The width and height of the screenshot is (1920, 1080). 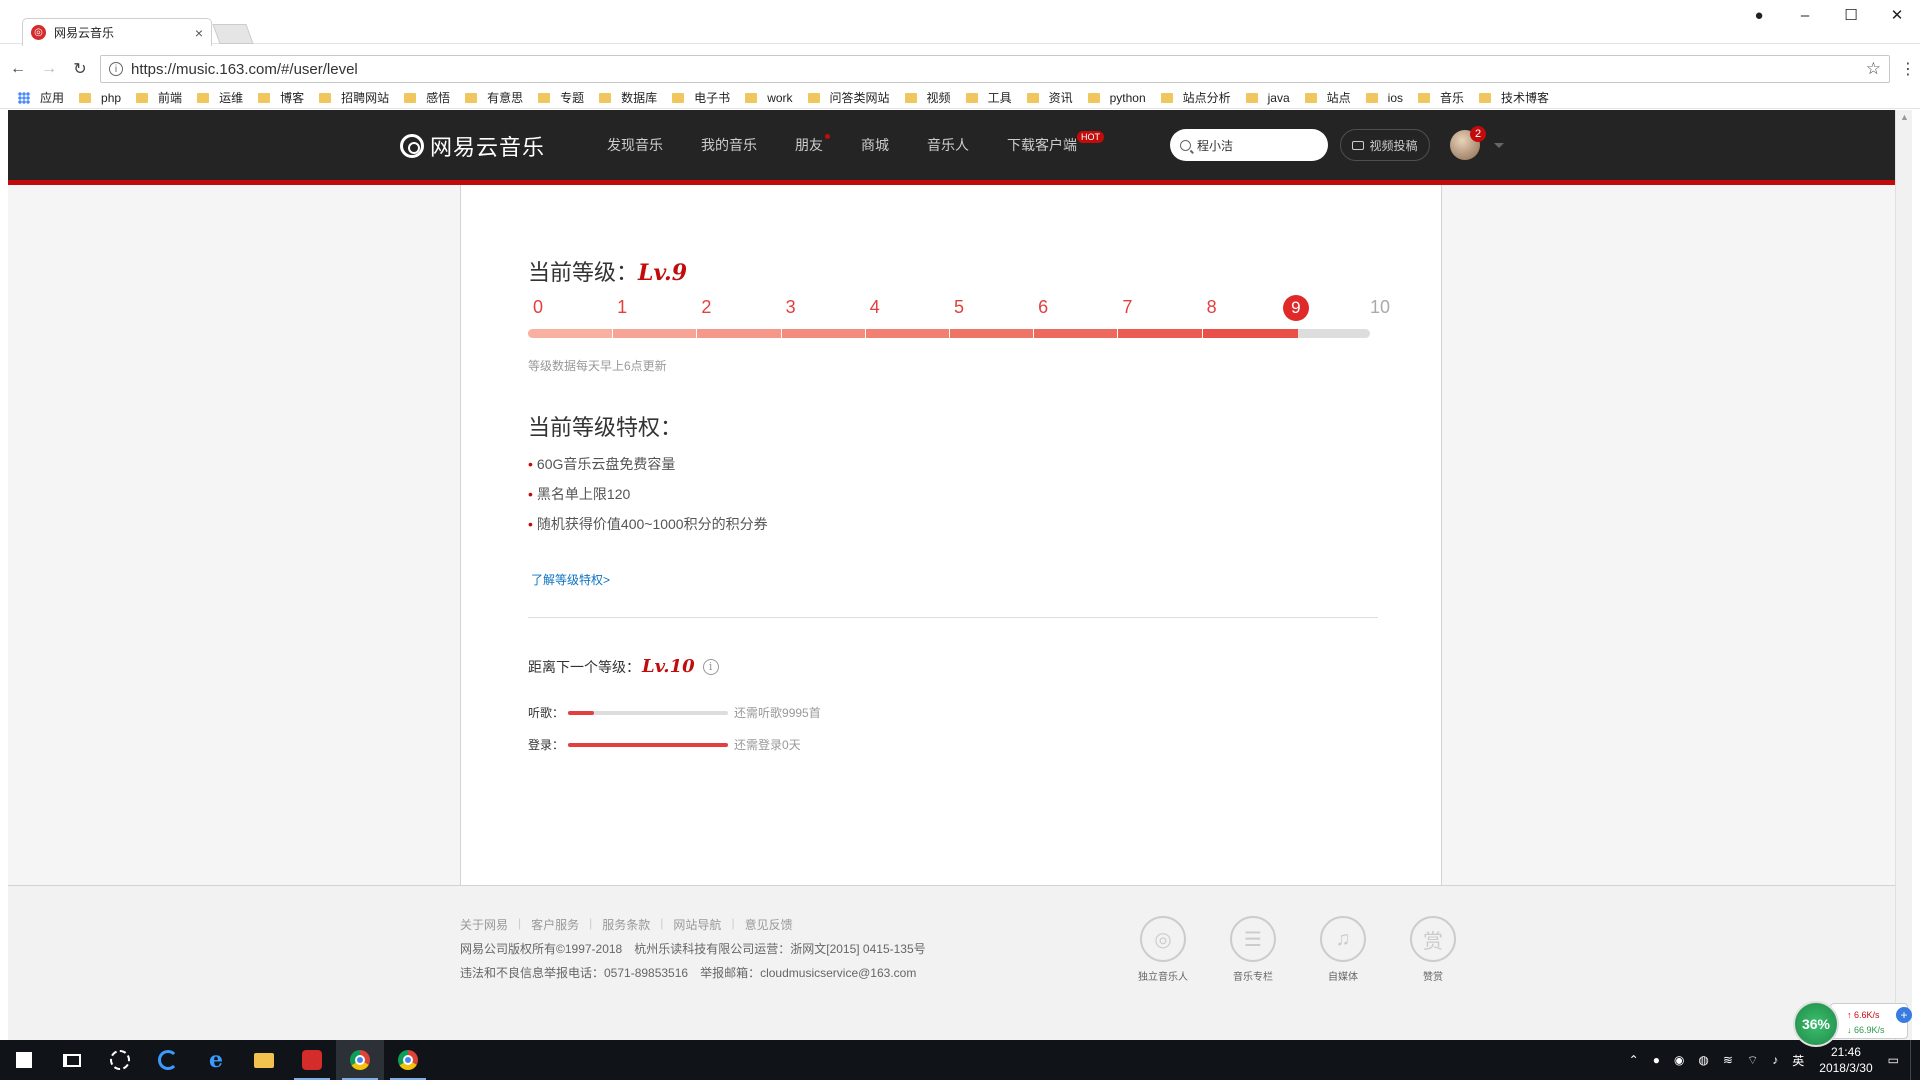 I want to click on chevron-up-icon: ⌃, so click(x=1634, y=1060).